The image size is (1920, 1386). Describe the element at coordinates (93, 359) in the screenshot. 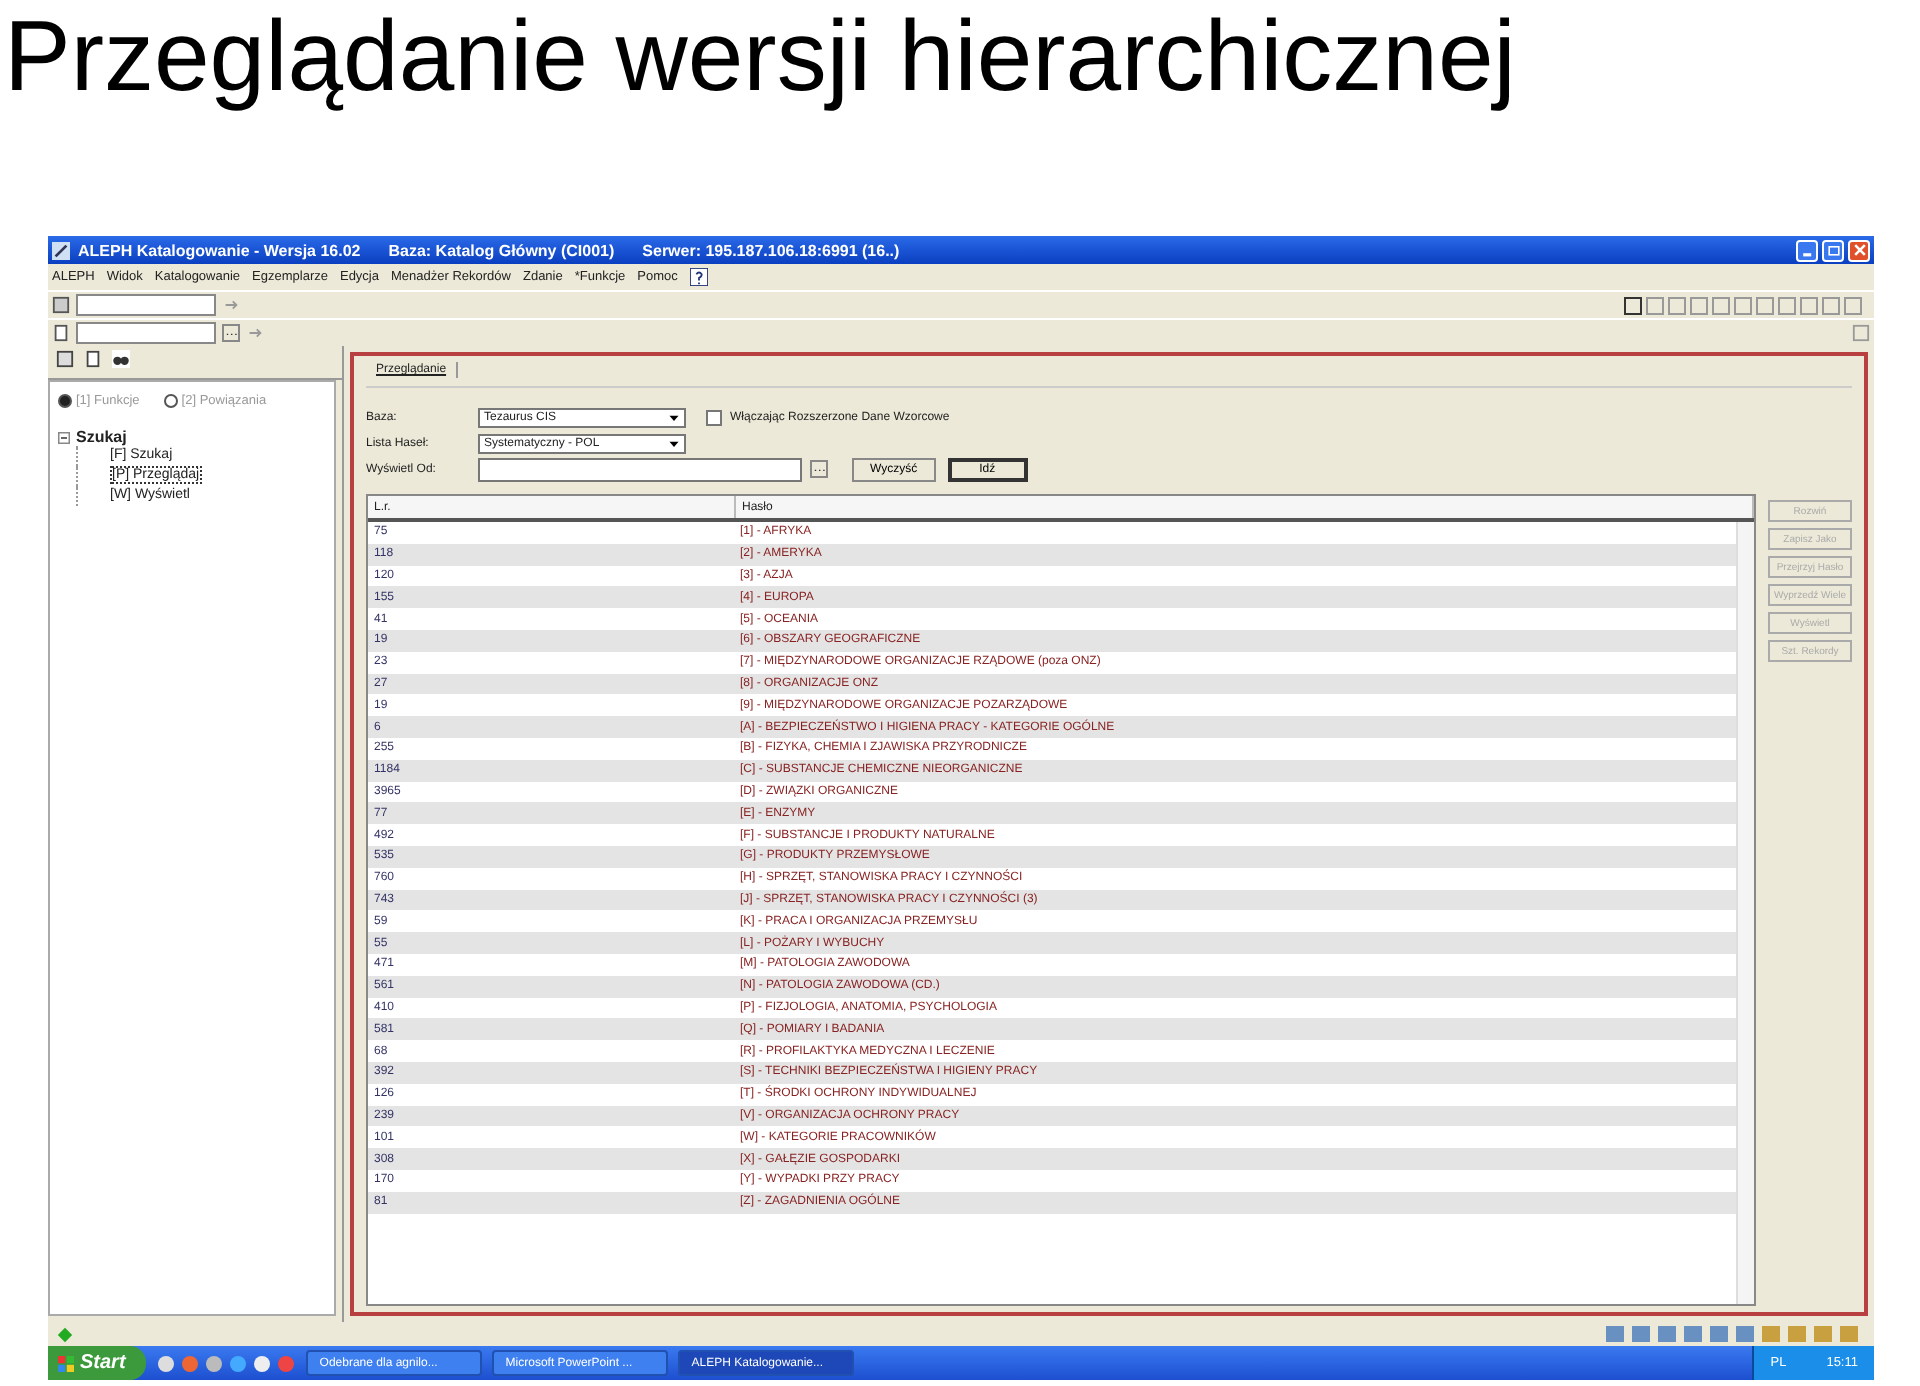

I see `record-tab-icon` at that location.